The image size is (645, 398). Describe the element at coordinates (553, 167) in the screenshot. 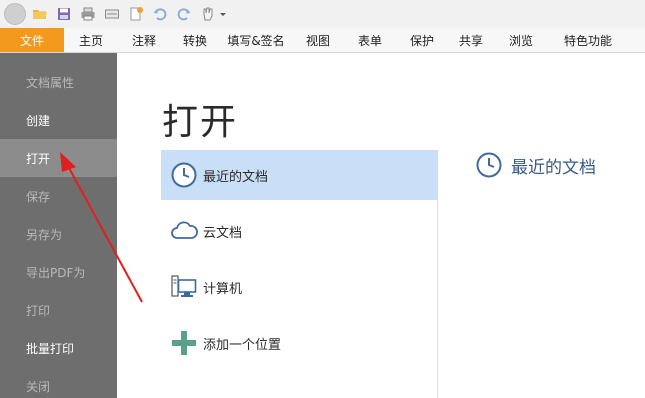

I see `recent-heading-label: 最近的文档` at that location.